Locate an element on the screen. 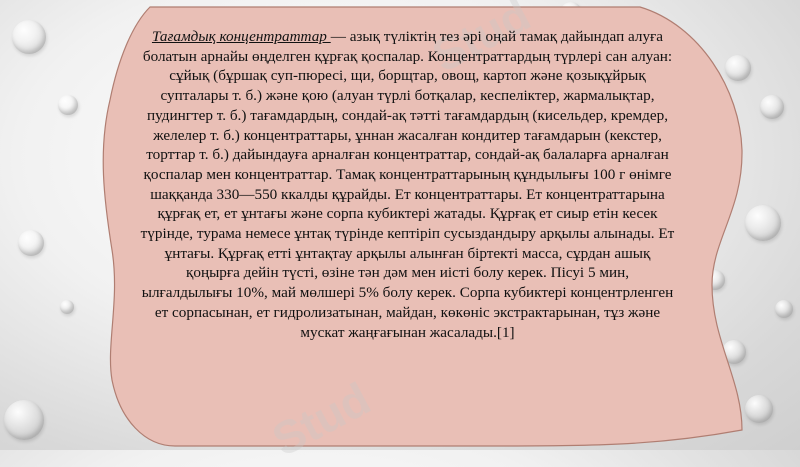  slide-title: Тағамдық концентраттар is located at coordinates (241, 36).